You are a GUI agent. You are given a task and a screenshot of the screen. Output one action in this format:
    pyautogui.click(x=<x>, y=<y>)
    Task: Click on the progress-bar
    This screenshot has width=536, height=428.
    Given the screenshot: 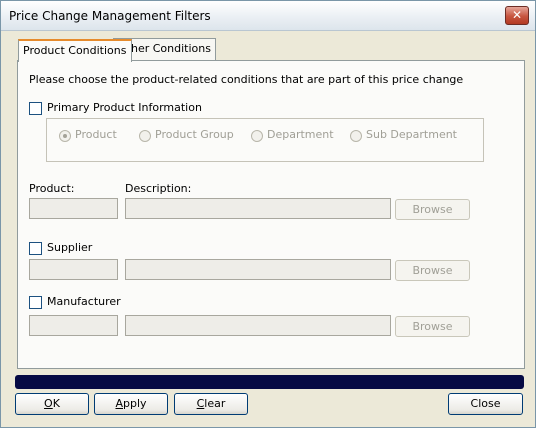 What is the action you would take?
    pyautogui.click(x=269, y=382)
    